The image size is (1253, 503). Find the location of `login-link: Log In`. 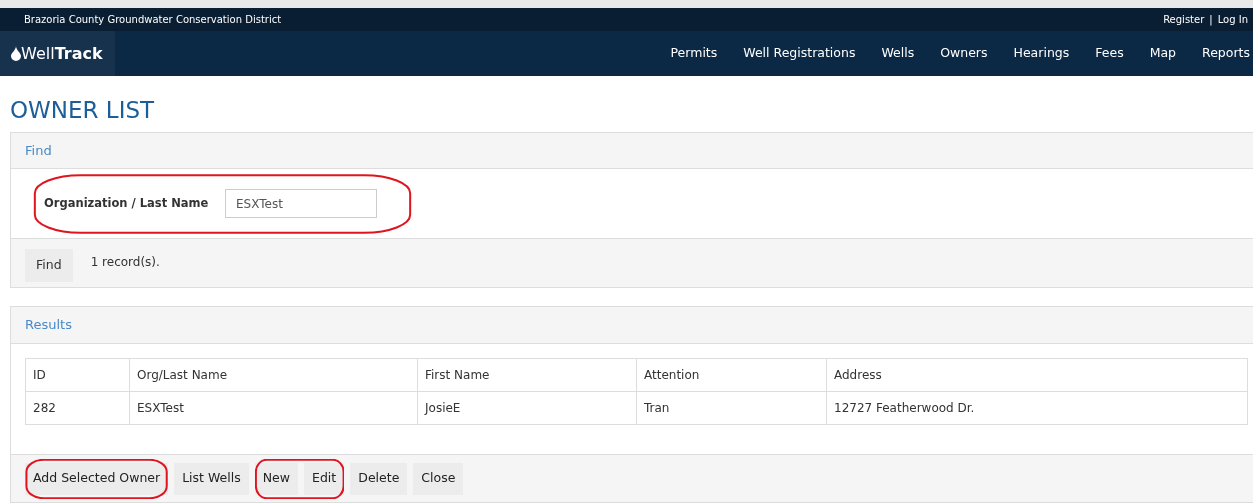

login-link: Log In is located at coordinates (1232, 19).